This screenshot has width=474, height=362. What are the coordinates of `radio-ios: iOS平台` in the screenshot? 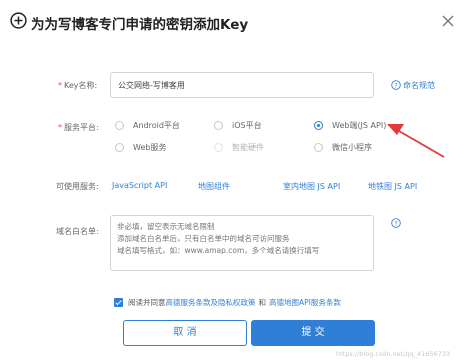 It's located at (238, 125).